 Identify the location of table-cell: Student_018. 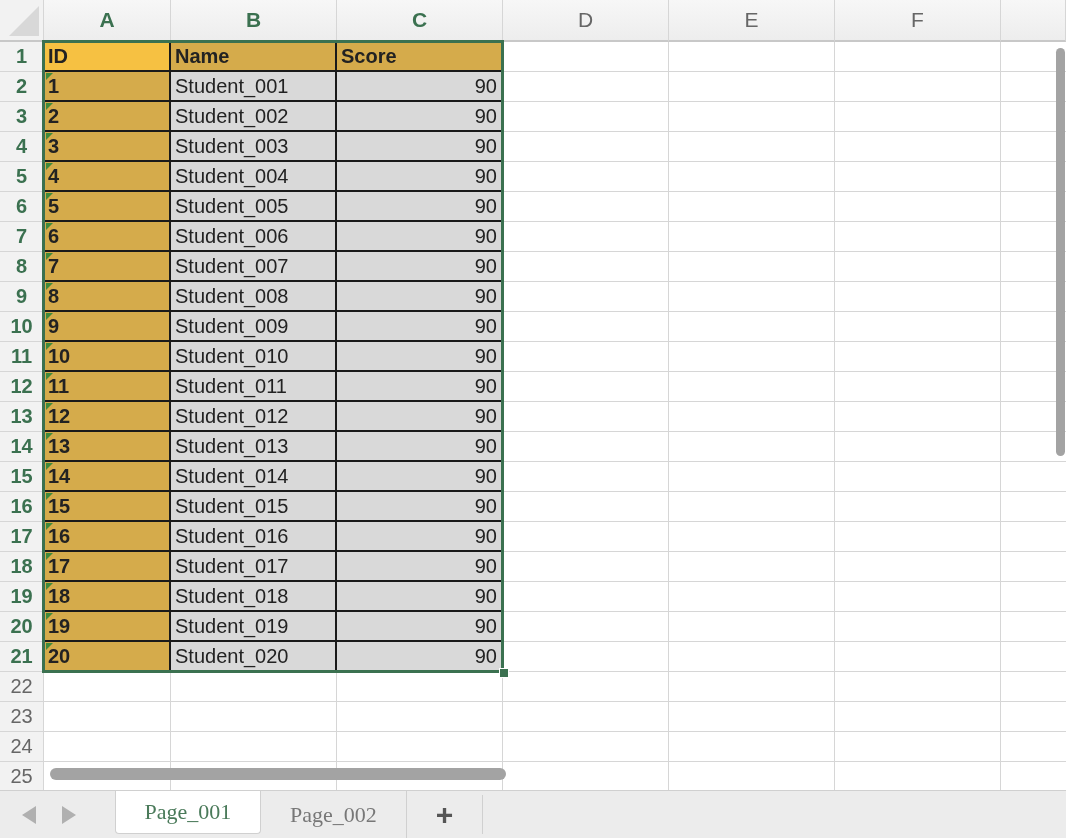
(254, 597).